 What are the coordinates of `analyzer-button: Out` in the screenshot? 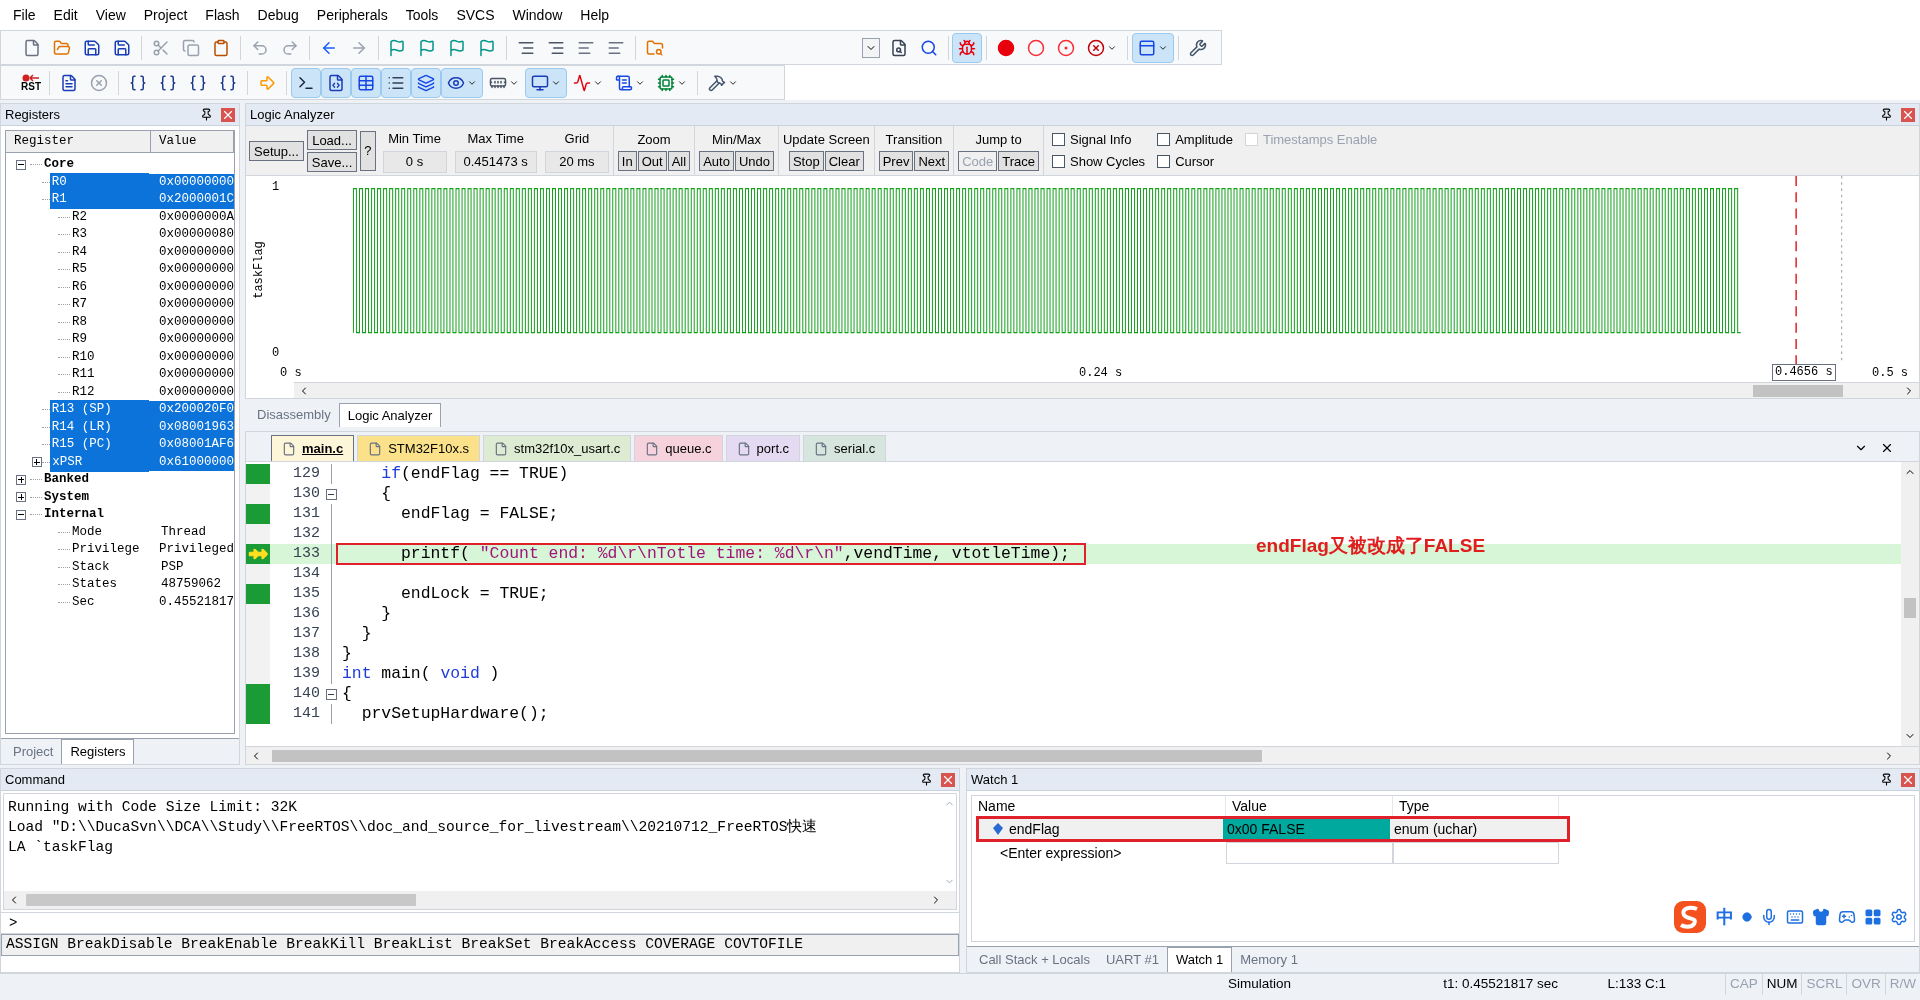 It's located at (652, 161).